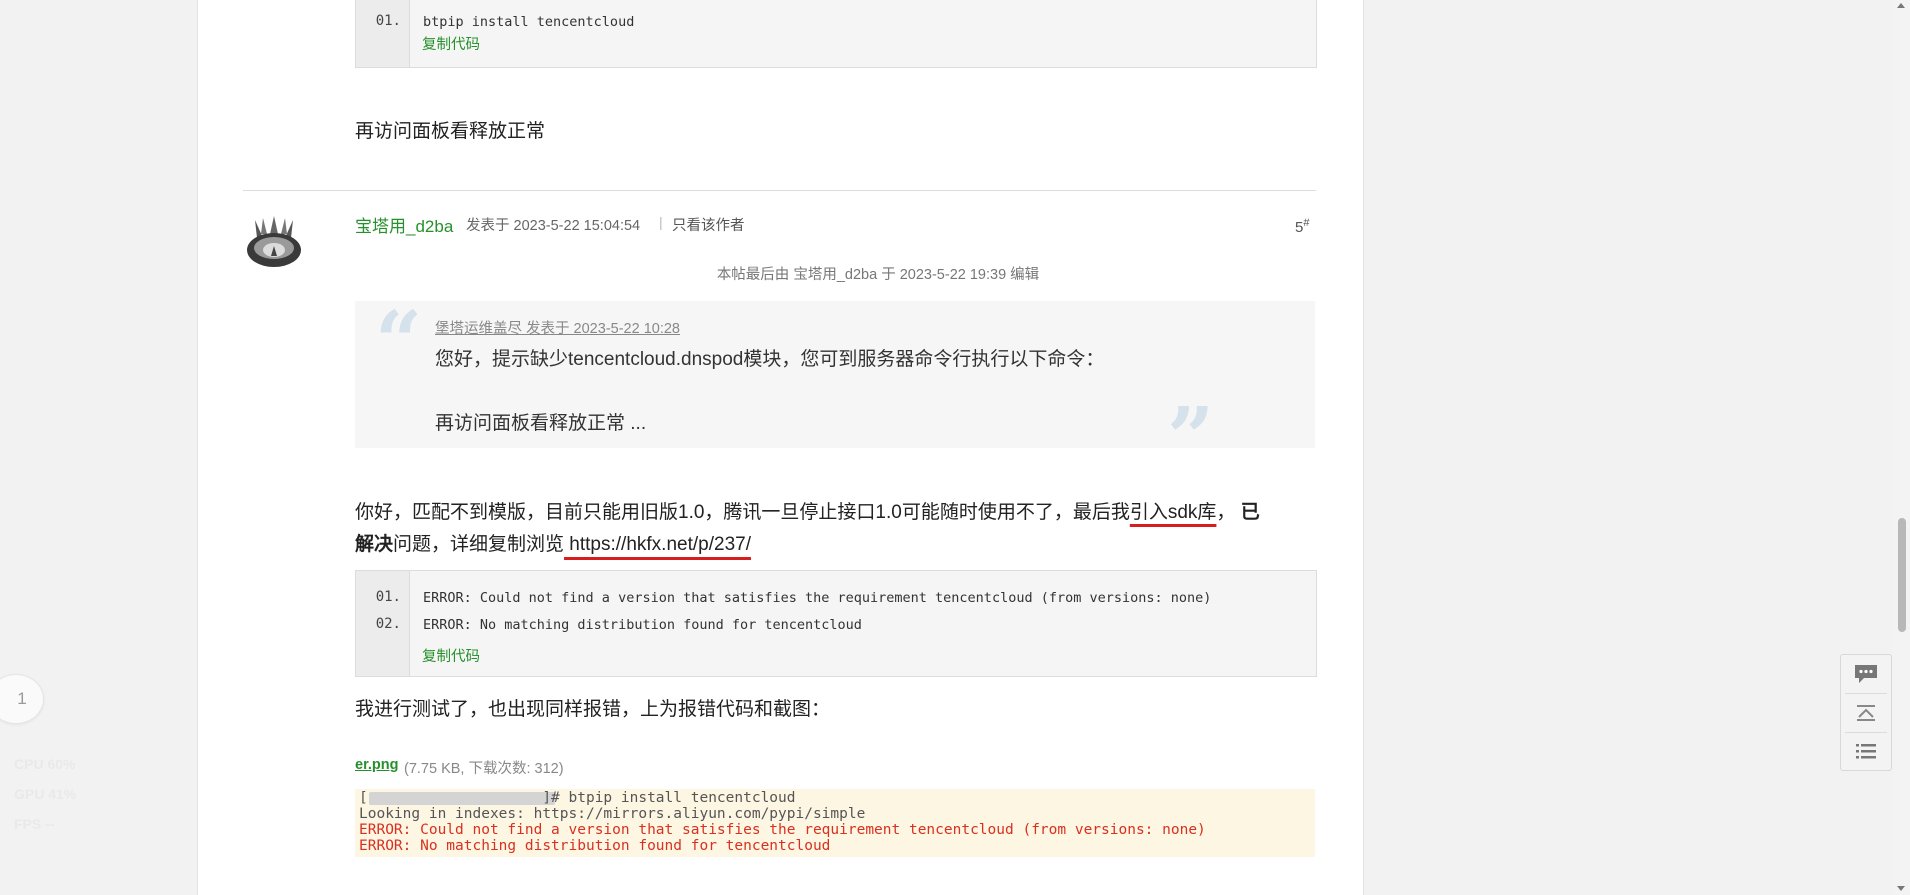 Image resolution: width=1910 pixels, height=895 pixels. What do you see at coordinates (1191, 438) in the screenshot?
I see `close-quote-icon: ”` at bounding box center [1191, 438].